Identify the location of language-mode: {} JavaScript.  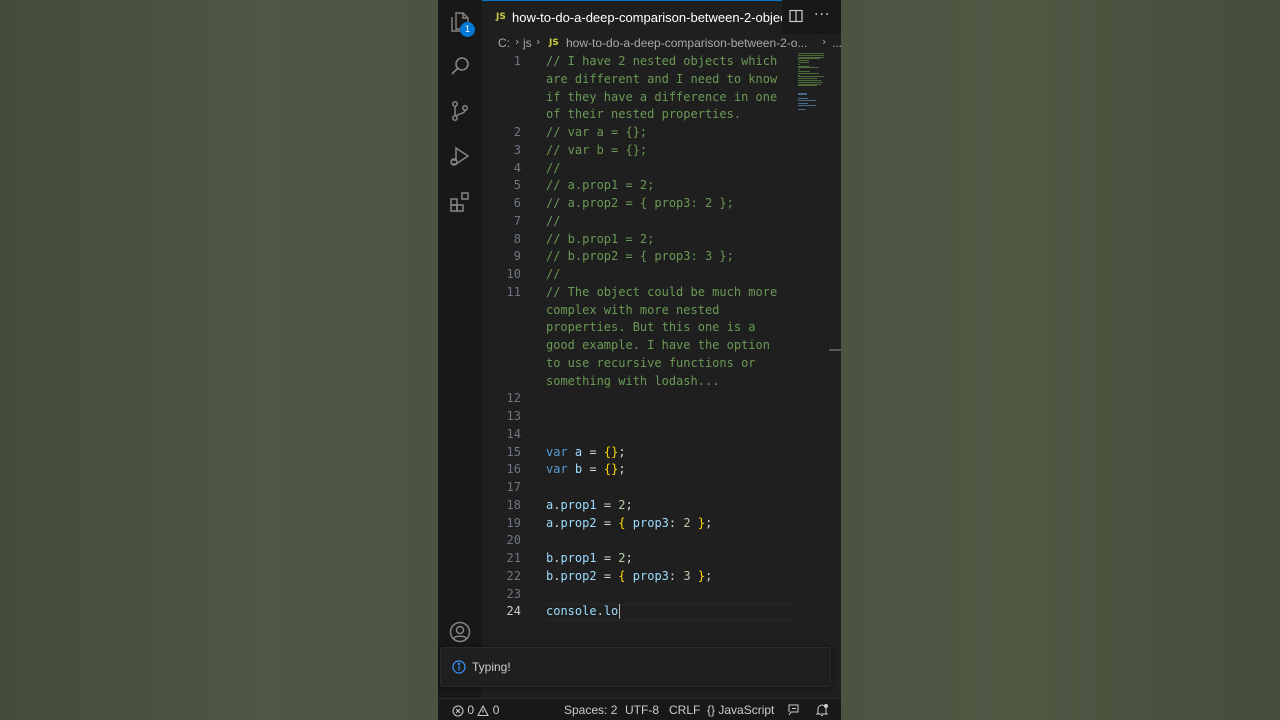
(740, 710).